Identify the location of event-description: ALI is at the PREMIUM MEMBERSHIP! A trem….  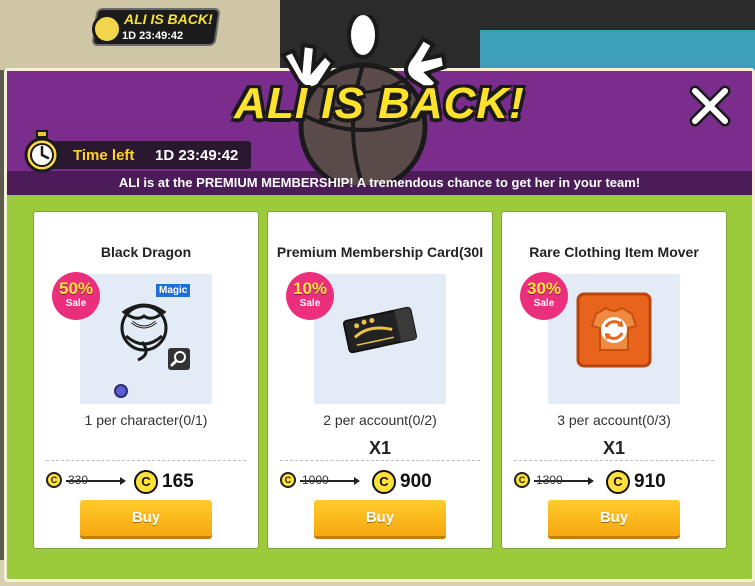
(379, 182).